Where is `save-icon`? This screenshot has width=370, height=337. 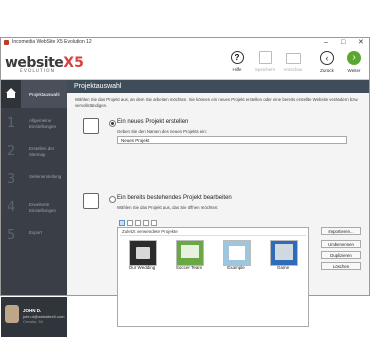
save-icon is located at coordinates (265, 57).